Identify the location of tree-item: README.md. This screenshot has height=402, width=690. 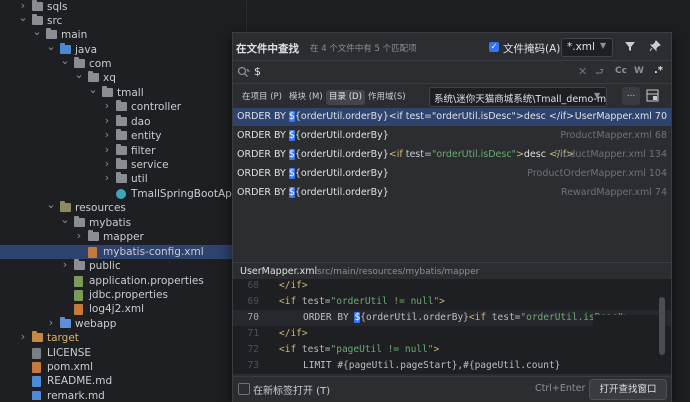
(123, 381).